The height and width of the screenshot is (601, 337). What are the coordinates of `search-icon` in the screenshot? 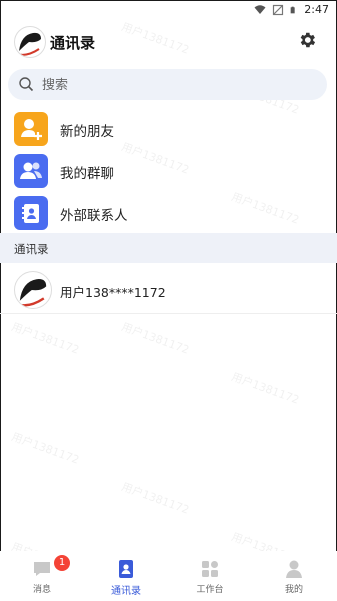 It's located at (26, 84).